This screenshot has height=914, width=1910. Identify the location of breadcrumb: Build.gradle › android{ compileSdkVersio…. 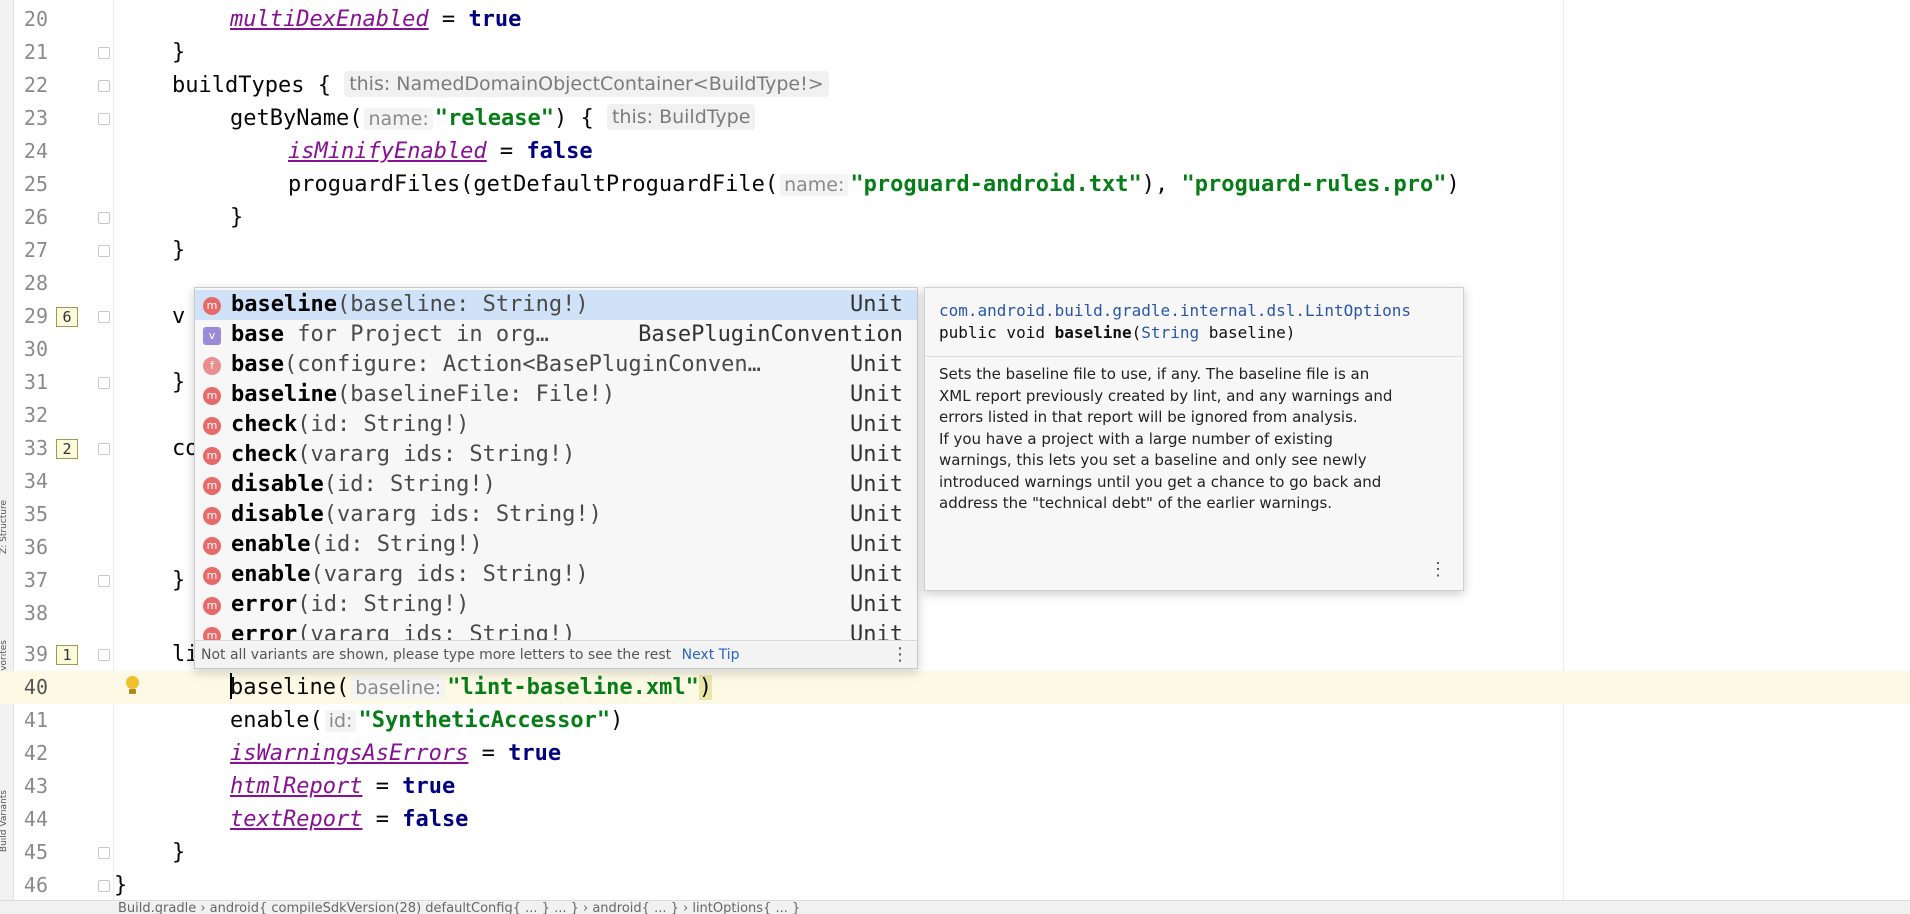
(955, 907).